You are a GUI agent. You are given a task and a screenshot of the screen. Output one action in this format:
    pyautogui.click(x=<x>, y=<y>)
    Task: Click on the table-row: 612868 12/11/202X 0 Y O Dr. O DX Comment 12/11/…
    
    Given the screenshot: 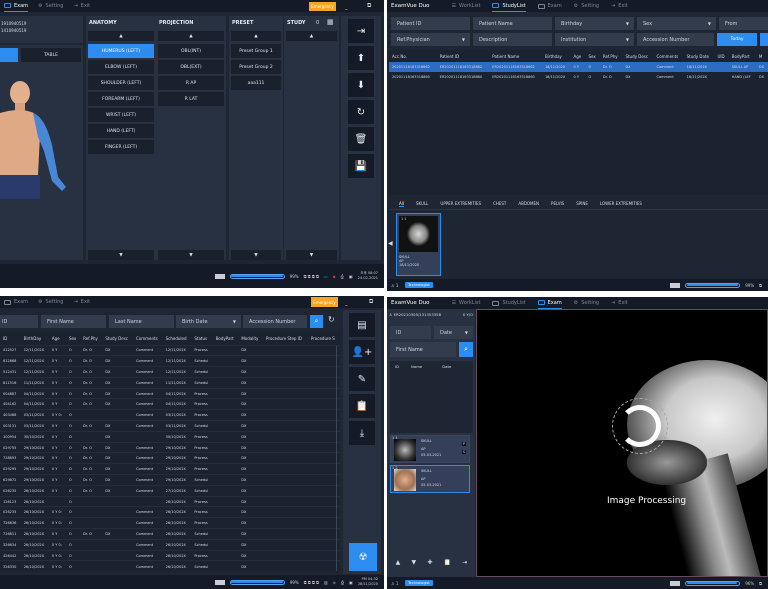 What is the action you would take?
    pyautogui.click(x=170, y=361)
    